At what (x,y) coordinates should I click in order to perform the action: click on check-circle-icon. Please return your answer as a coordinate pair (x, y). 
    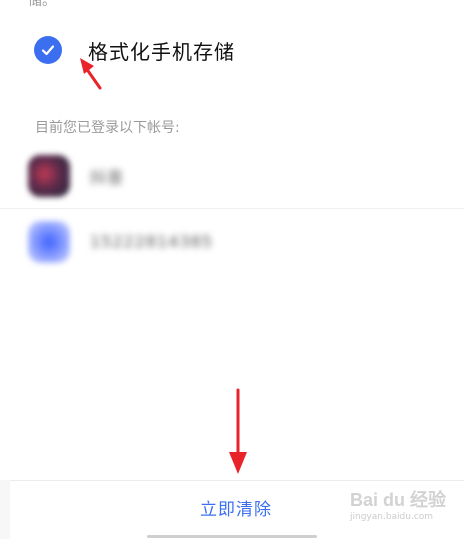
    Looking at the image, I should click on (48, 50).